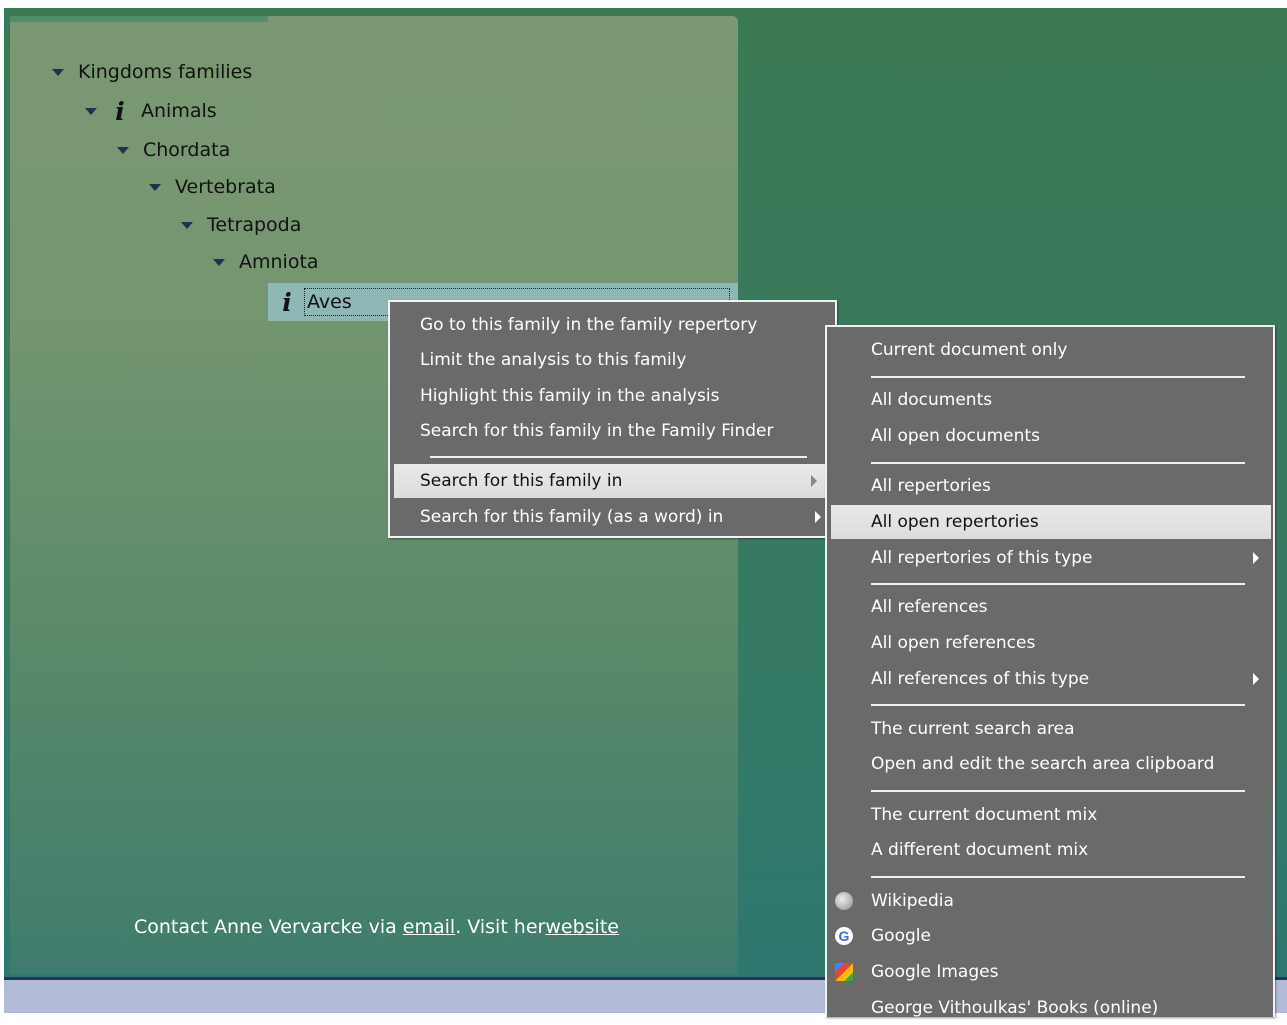  I want to click on menu-item-label: All open repertories, so click(955, 522).